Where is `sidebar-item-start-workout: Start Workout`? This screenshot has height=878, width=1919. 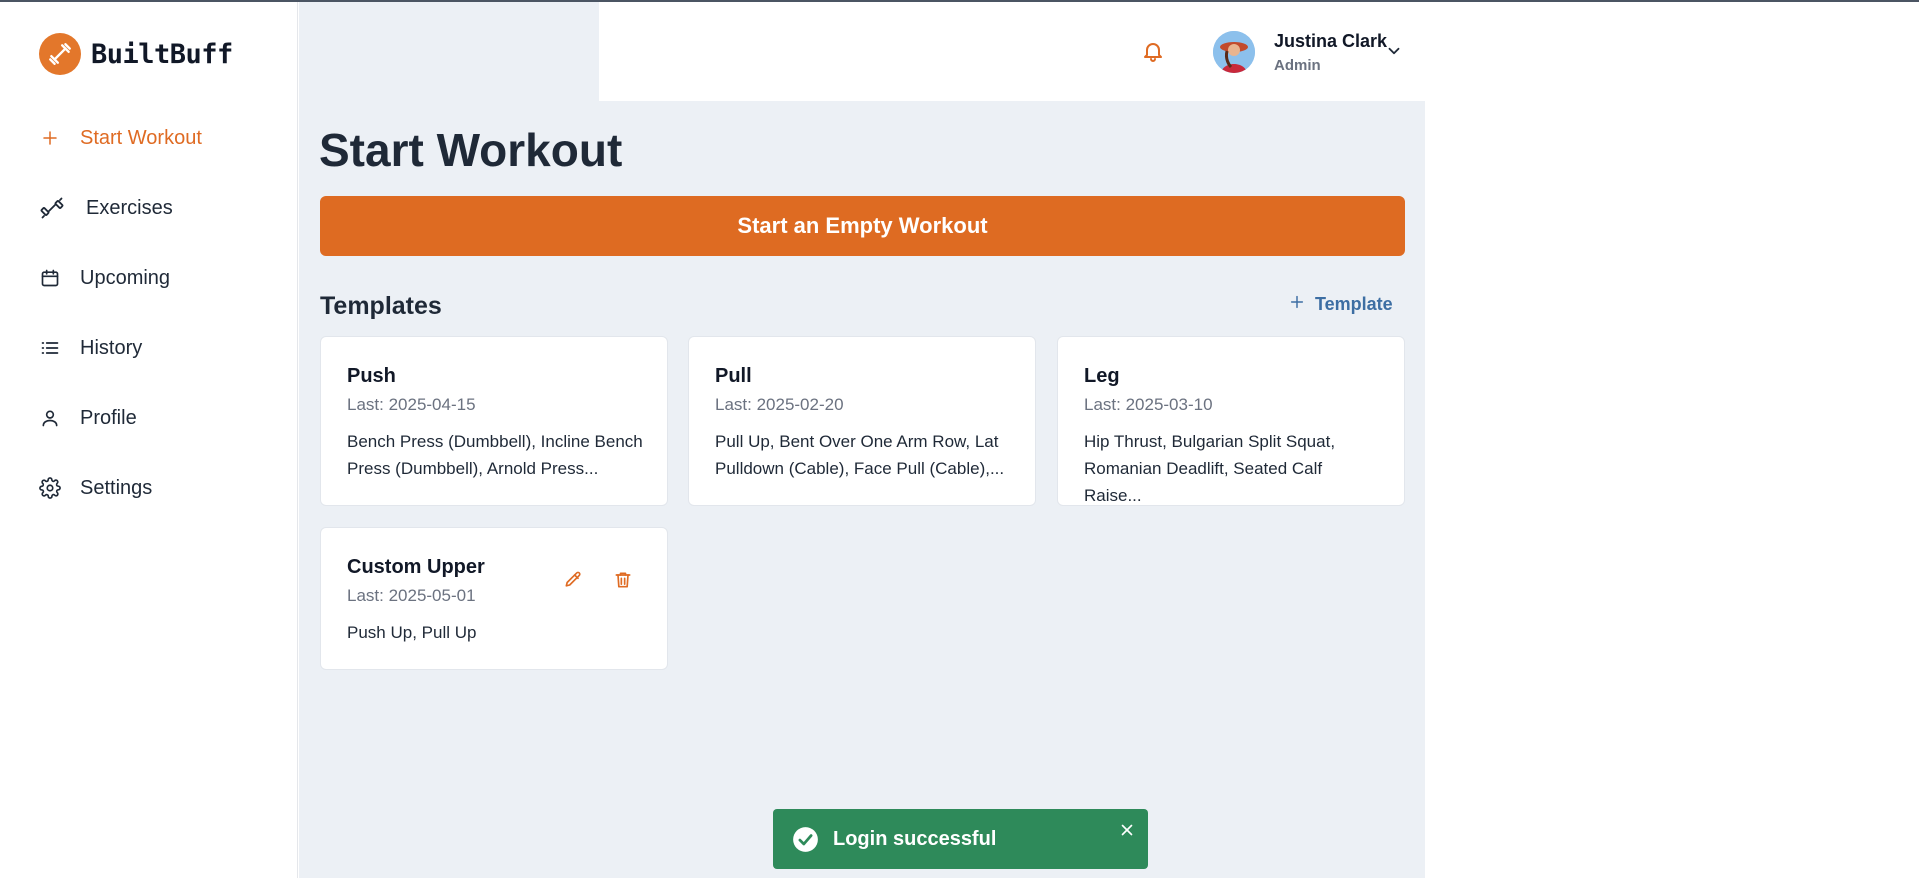
sidebar-item-start-workout: Start Workout is located at coordinates (153, 138).